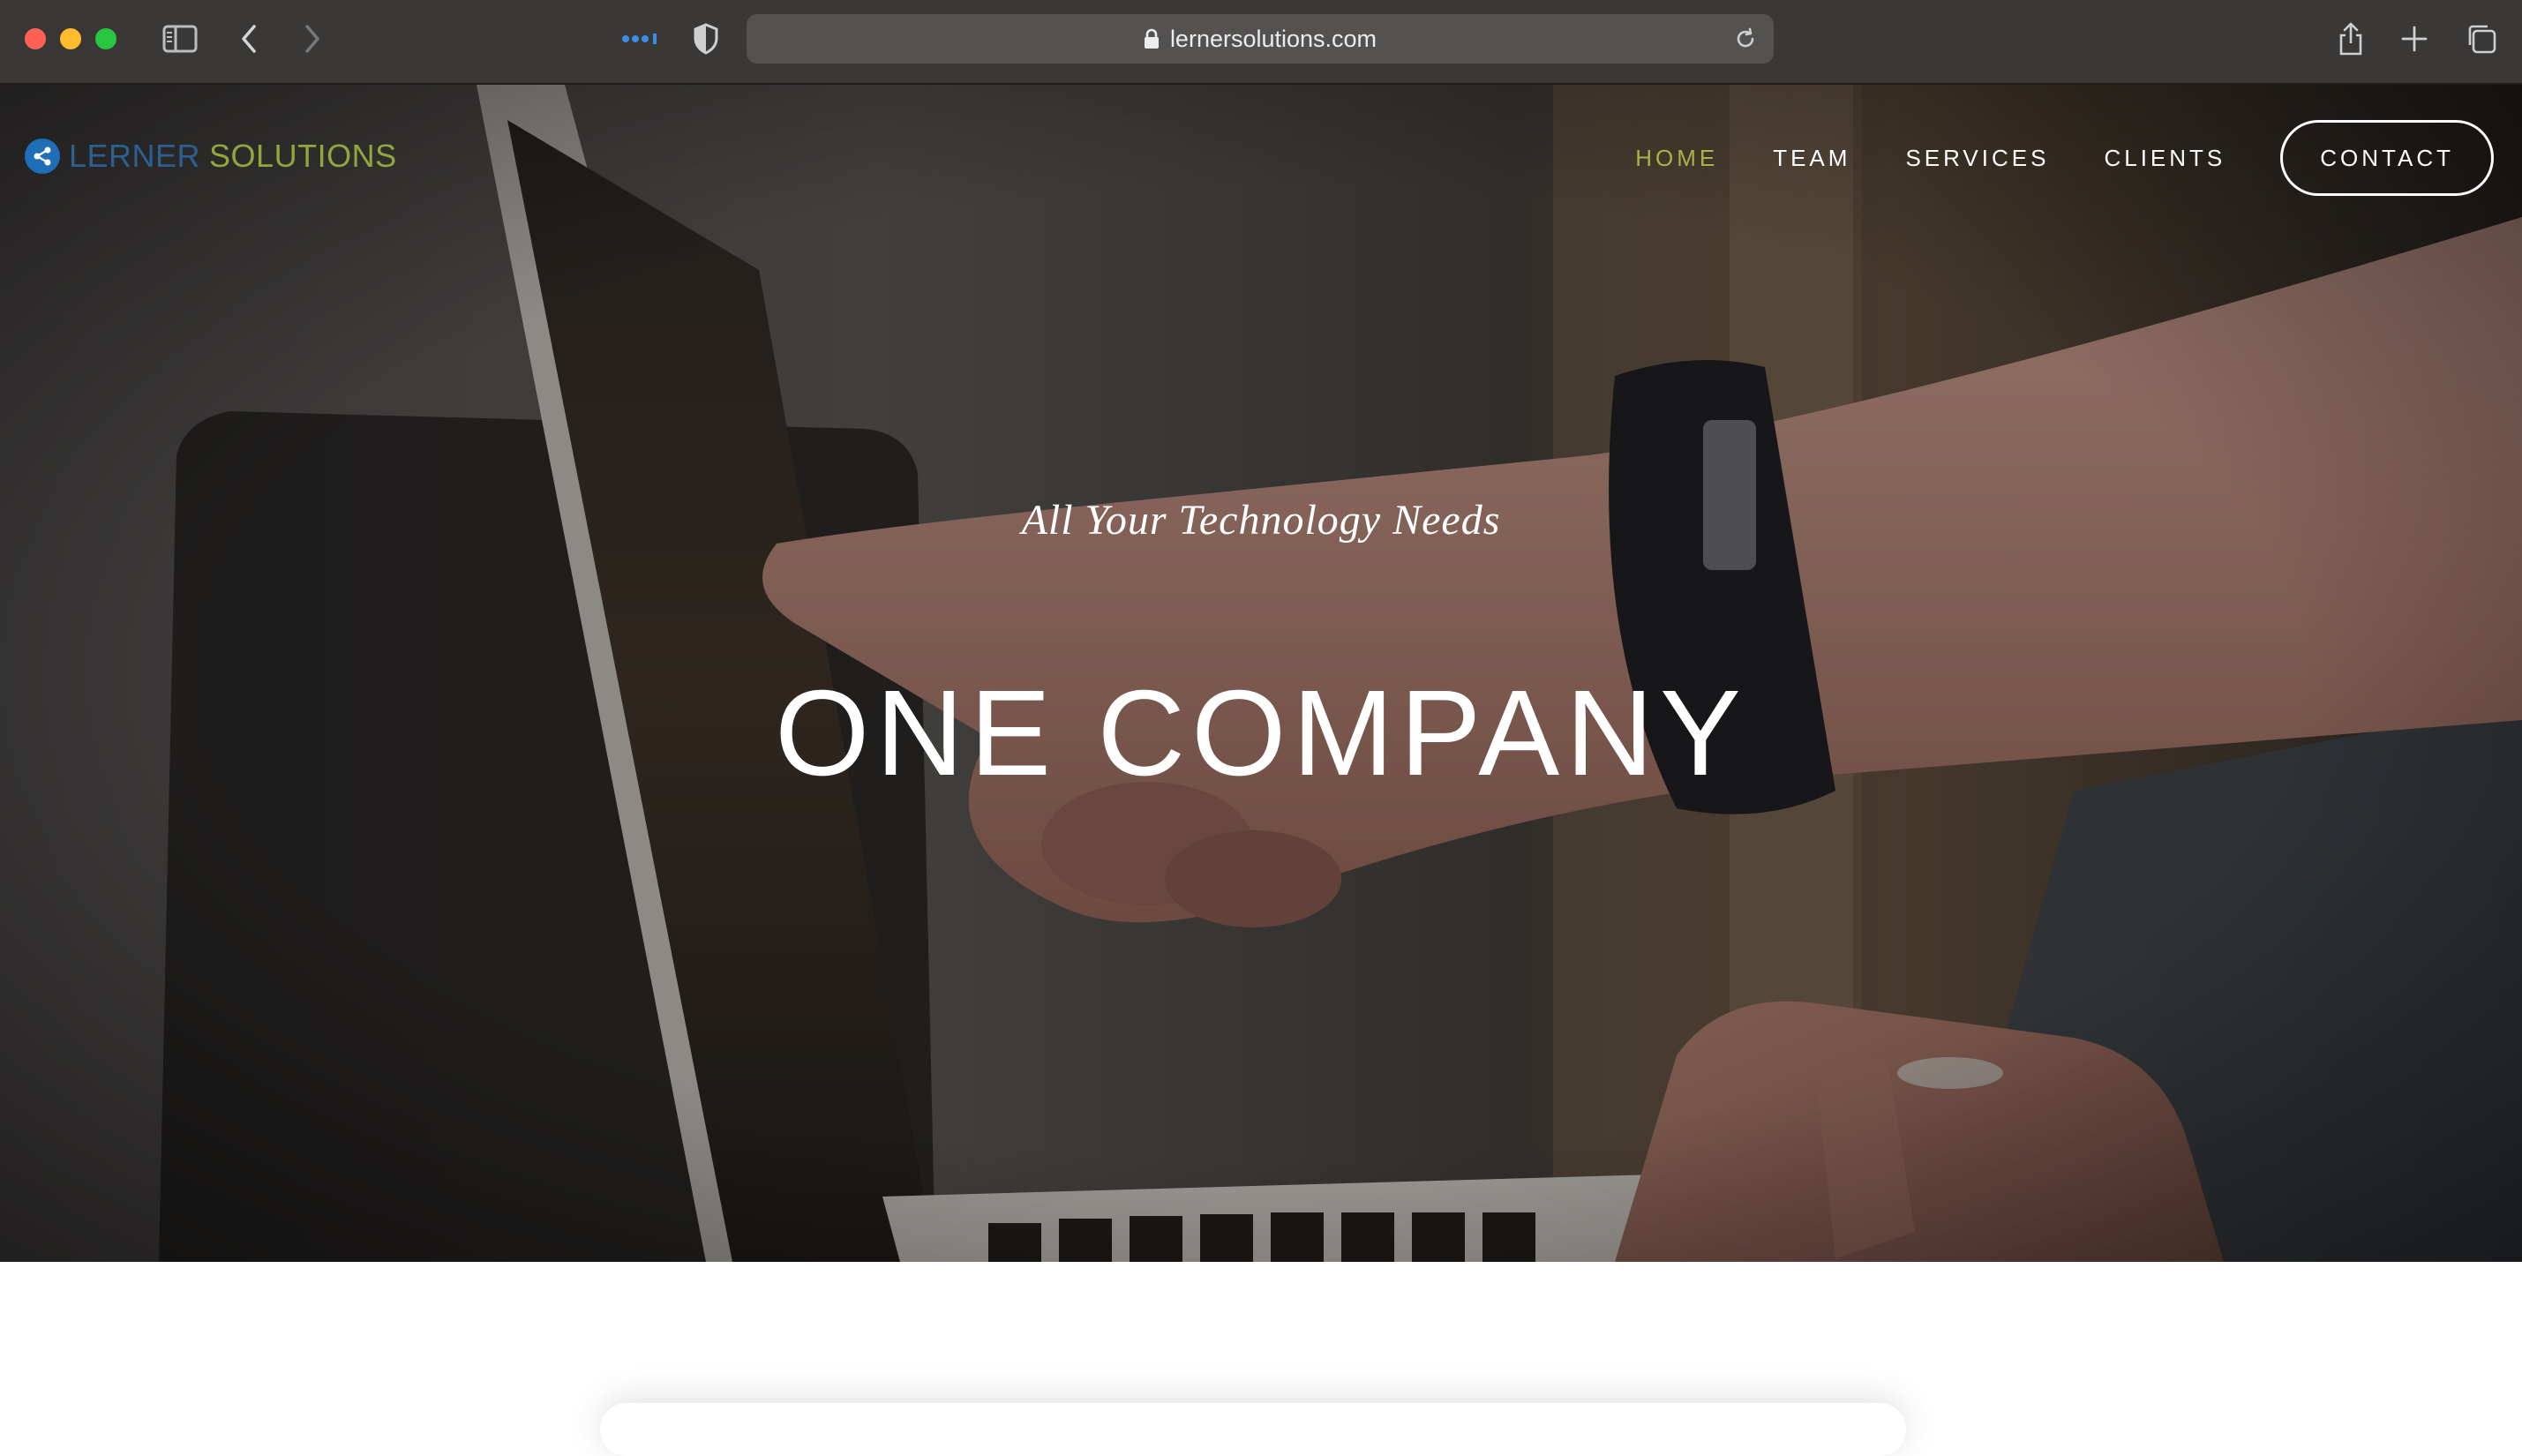  What do you see at coordinates (70, 38) in the screenshot?
I see `minimize-window-button` at bounding box center [70, 38].